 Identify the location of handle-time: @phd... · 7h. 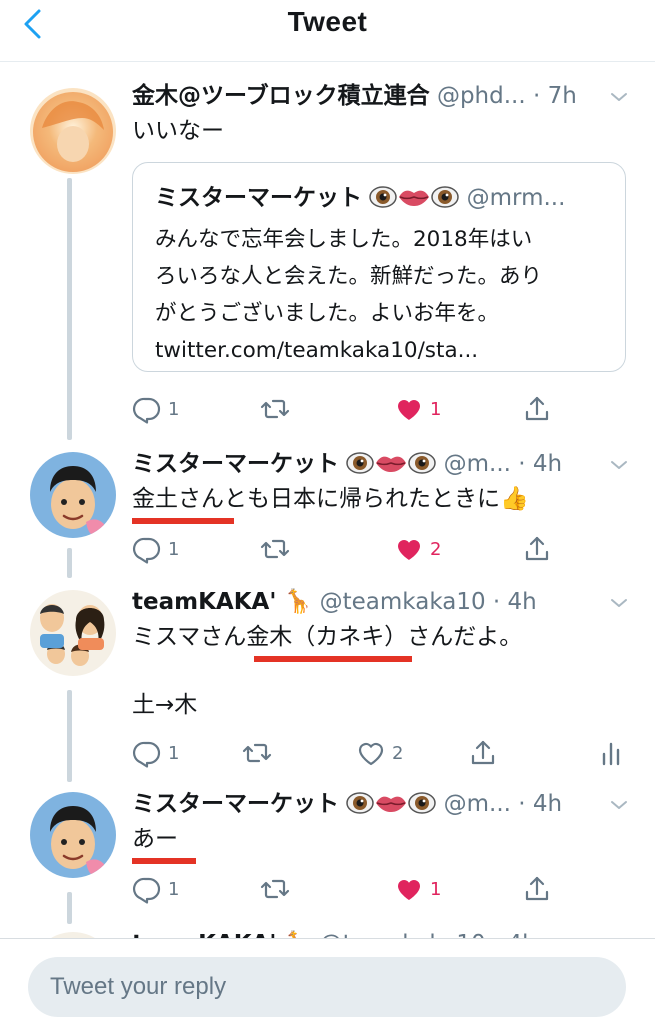
(506, 96).